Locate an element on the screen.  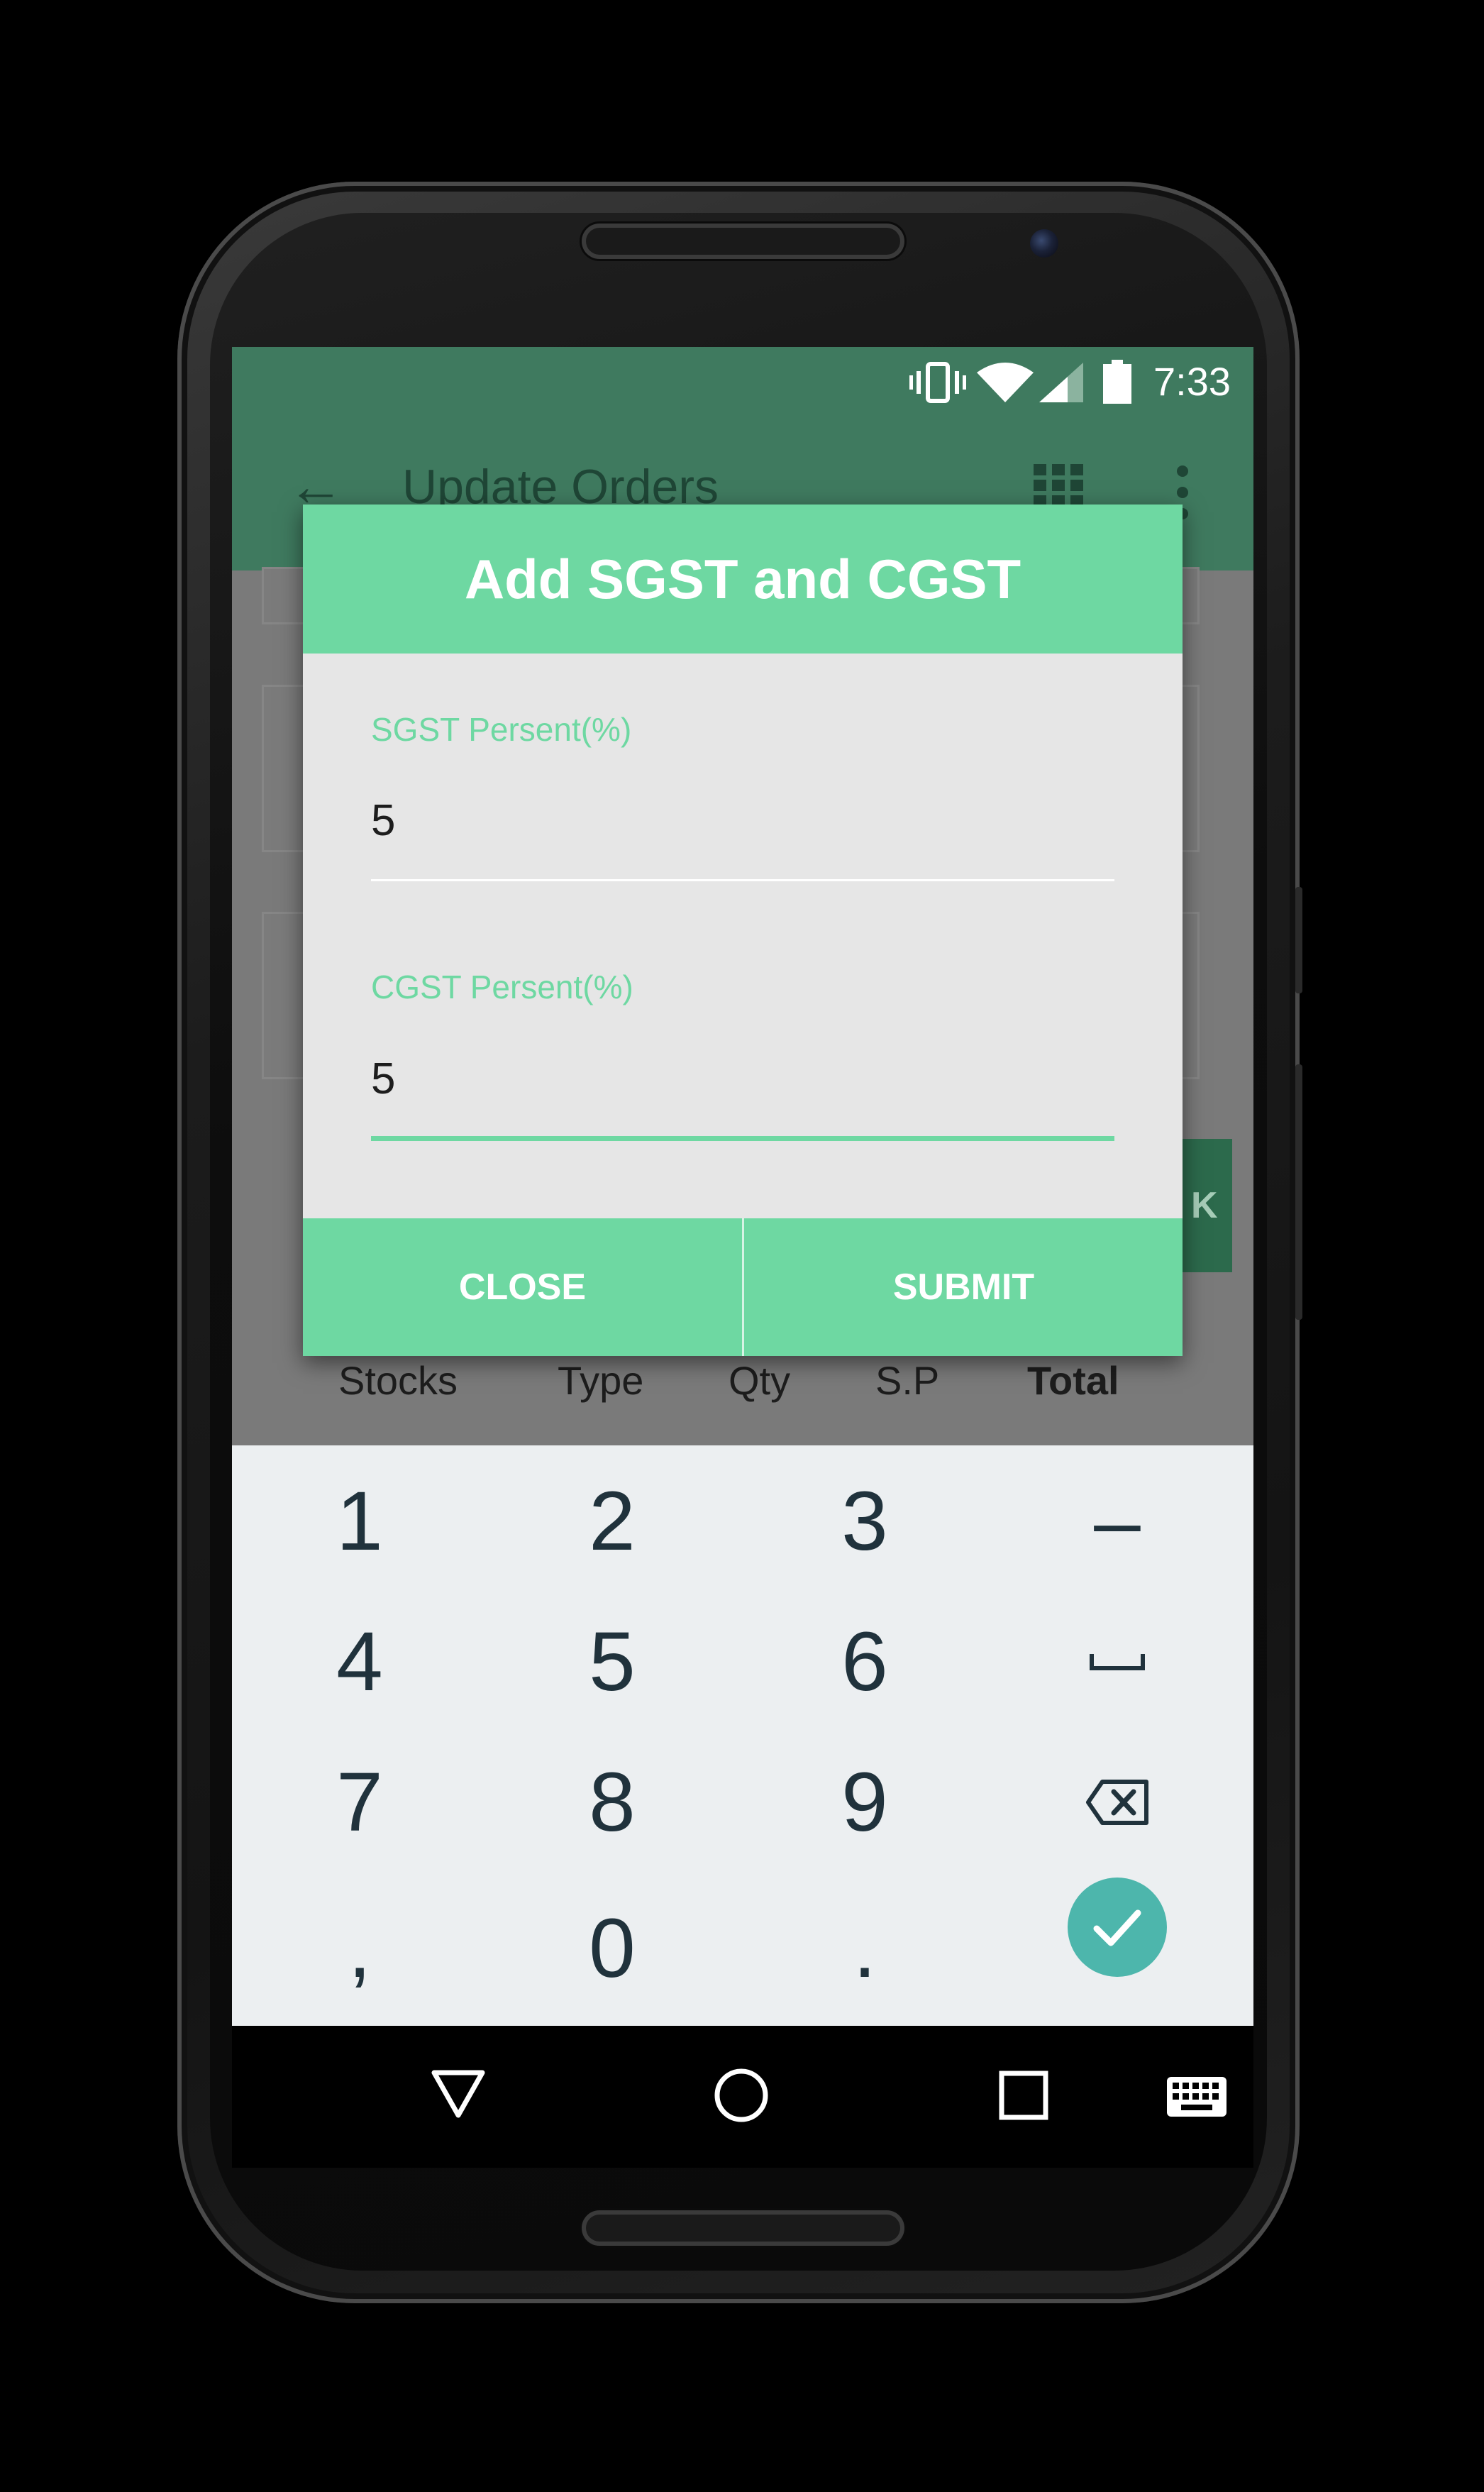
table-header: Stocks Type Qty S.P Total is located at coordinates (742, 1396).